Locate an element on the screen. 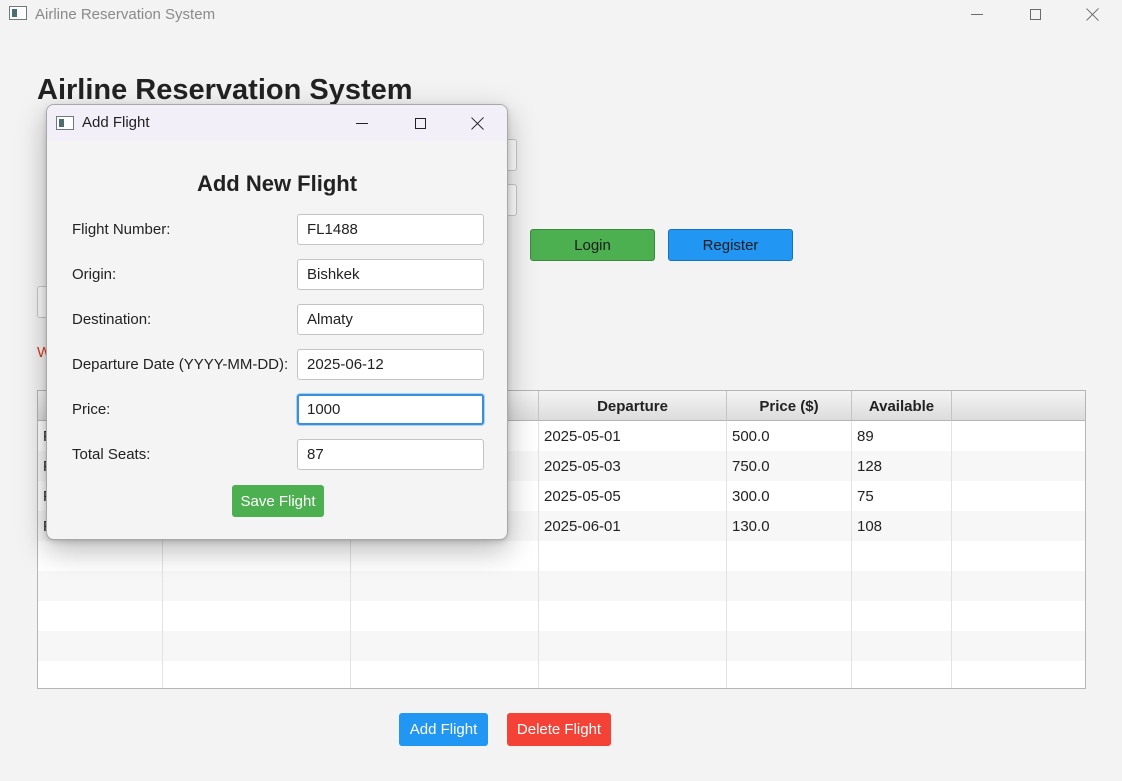 This screenshot has width=1122, height=781. save-flight-button: Save Flight is located at coordinates (278, 501).